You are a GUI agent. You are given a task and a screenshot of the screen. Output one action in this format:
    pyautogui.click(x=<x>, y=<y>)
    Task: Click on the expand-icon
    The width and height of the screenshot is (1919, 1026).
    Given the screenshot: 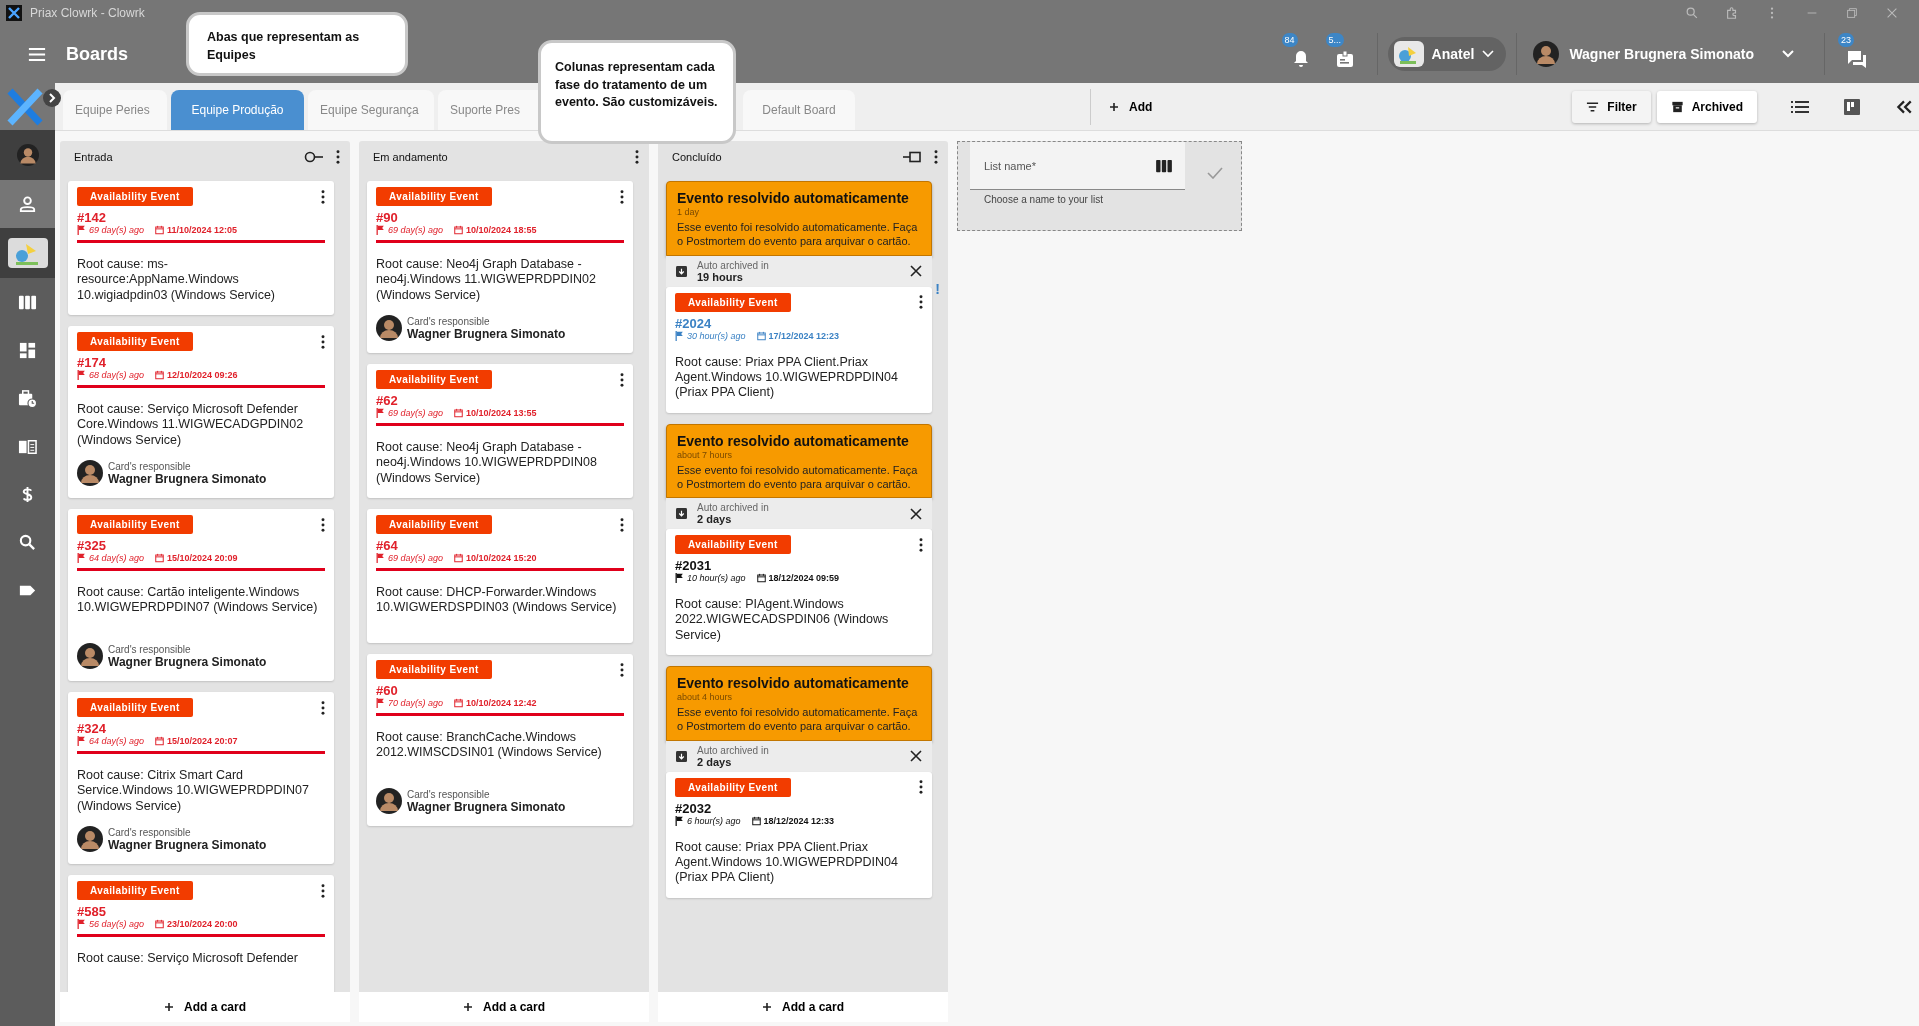 What is the action you would take?
    pyautogui.click(x=52, y=98)
    